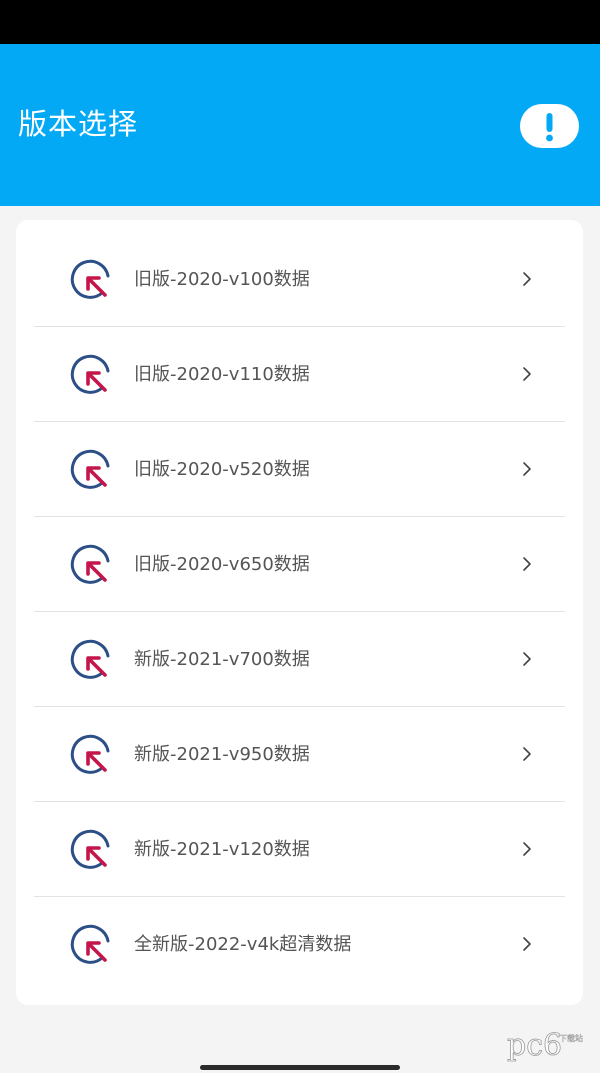  Describe the element at coordinates (534, 1045) in the screenshot. I see `watermark-text: pc6` at that location.